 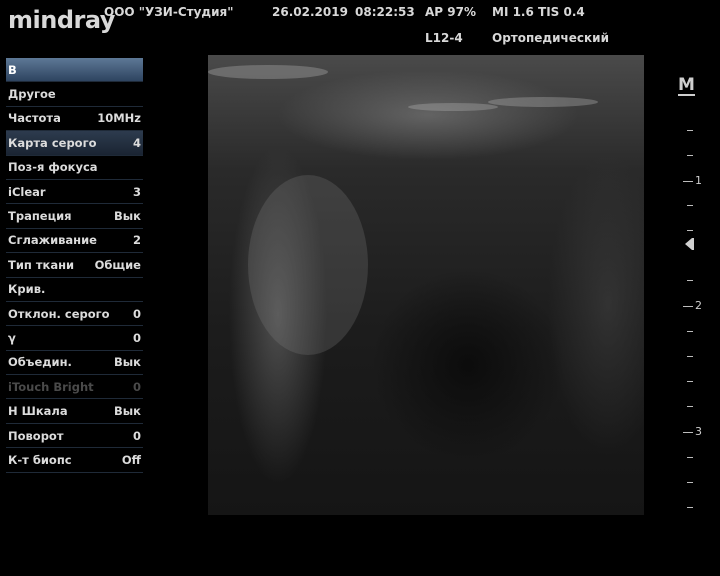 I want to click on menu-item-label: Крив., so click(x=27, y=289).